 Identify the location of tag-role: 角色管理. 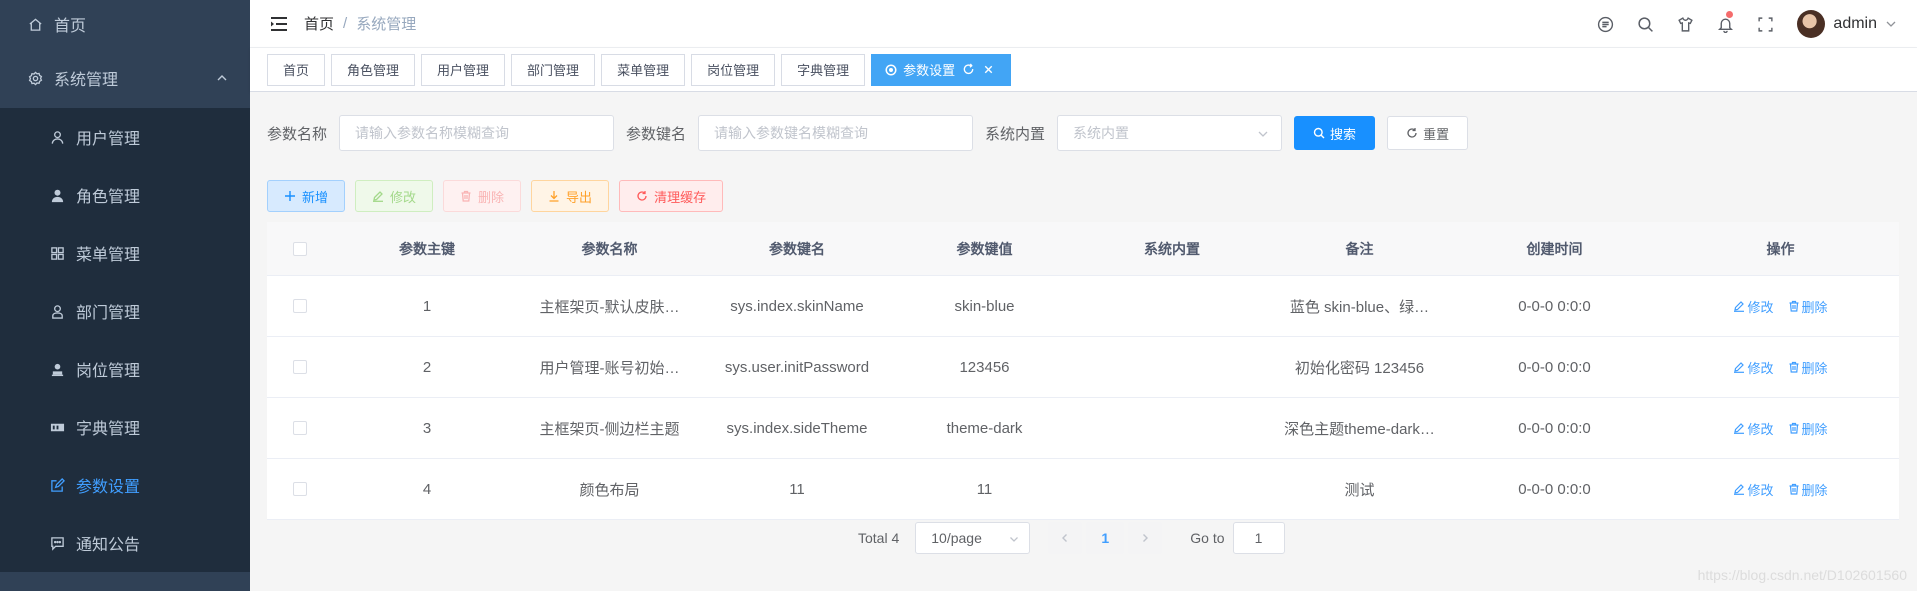
(373, 69).